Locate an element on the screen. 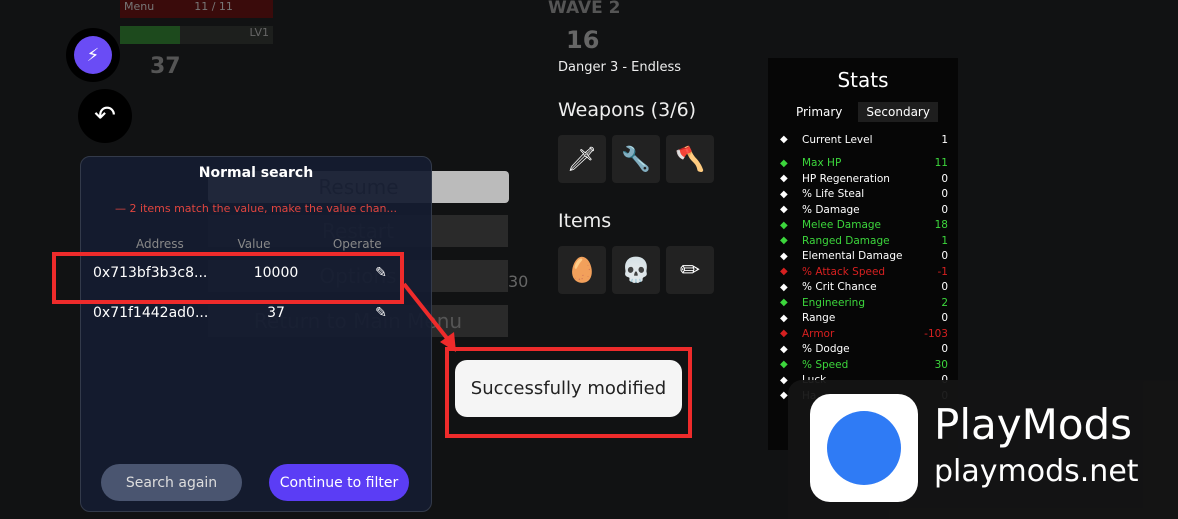 This screenshot has width=1178, height=519. stat-label: Engineering is located at coordinates (833, 302).